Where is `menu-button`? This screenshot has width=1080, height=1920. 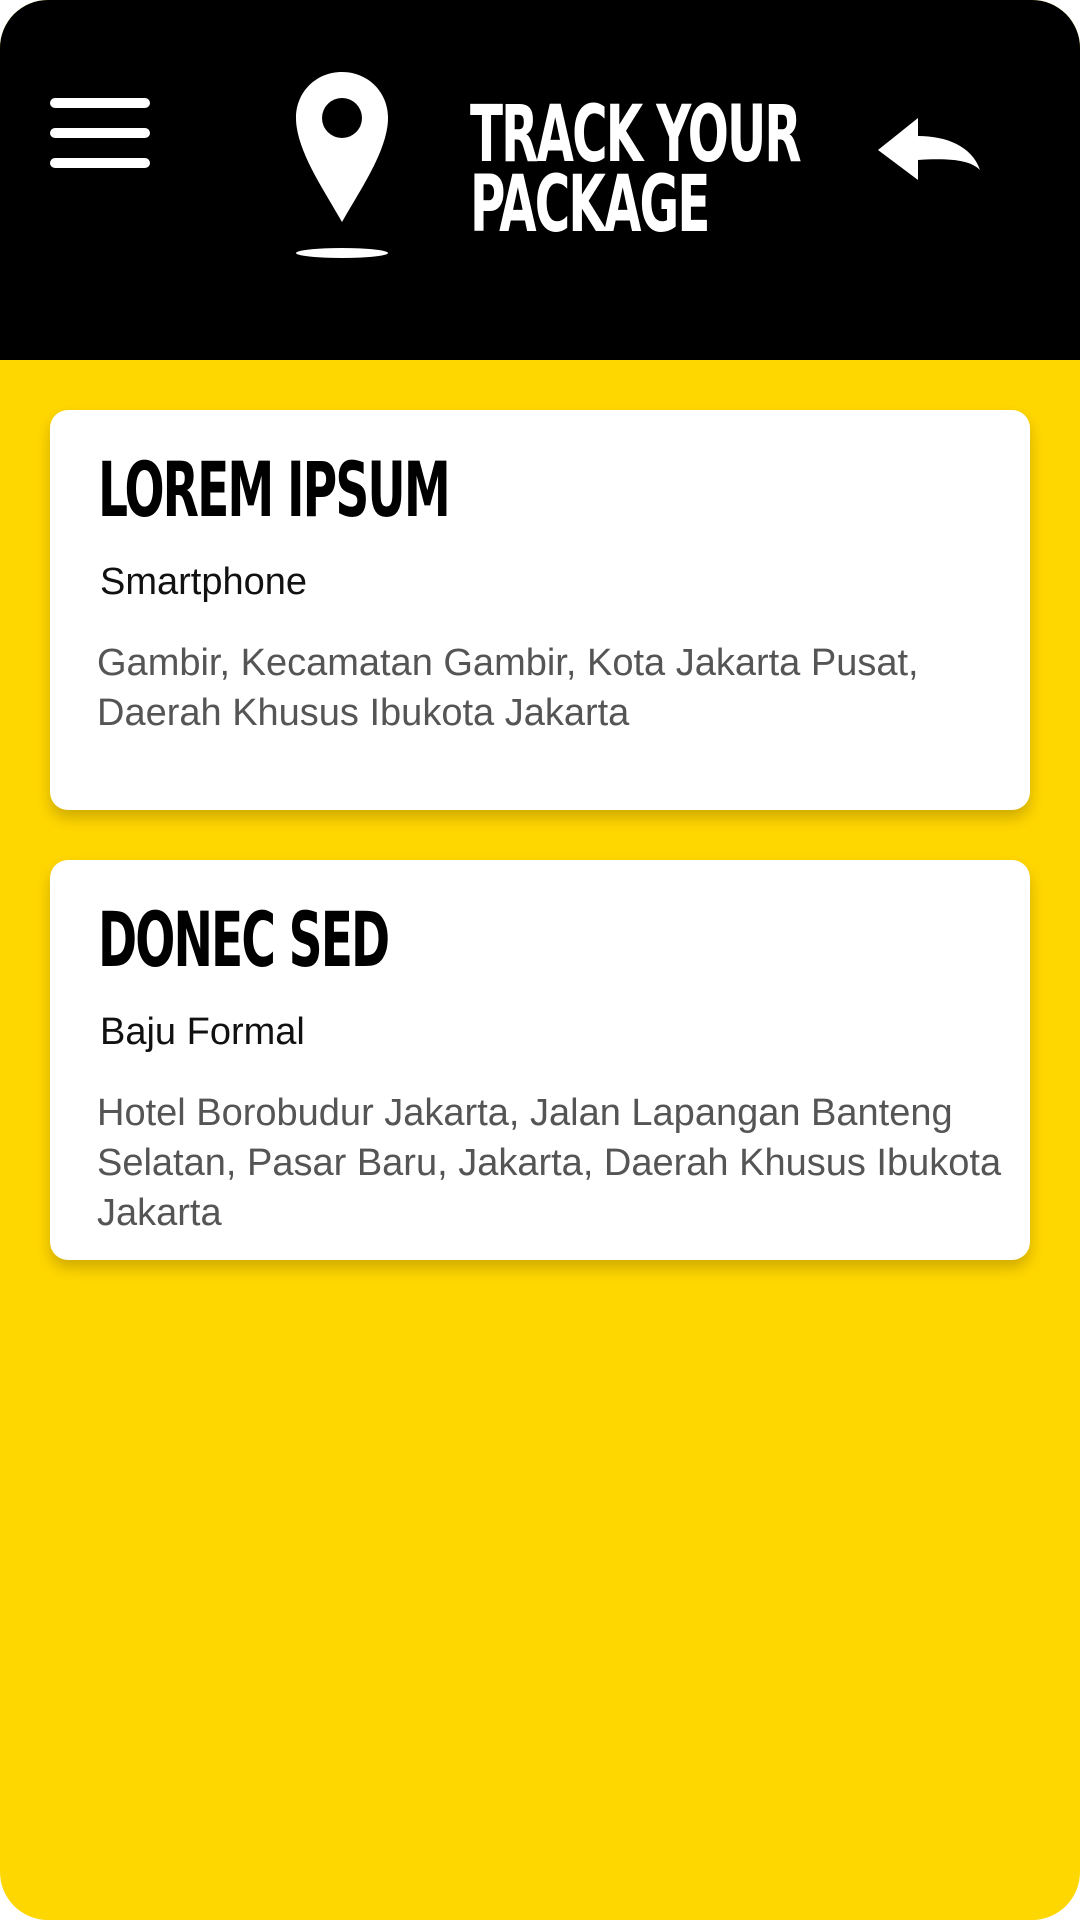 menu-button is located at coordinates (101, 133).